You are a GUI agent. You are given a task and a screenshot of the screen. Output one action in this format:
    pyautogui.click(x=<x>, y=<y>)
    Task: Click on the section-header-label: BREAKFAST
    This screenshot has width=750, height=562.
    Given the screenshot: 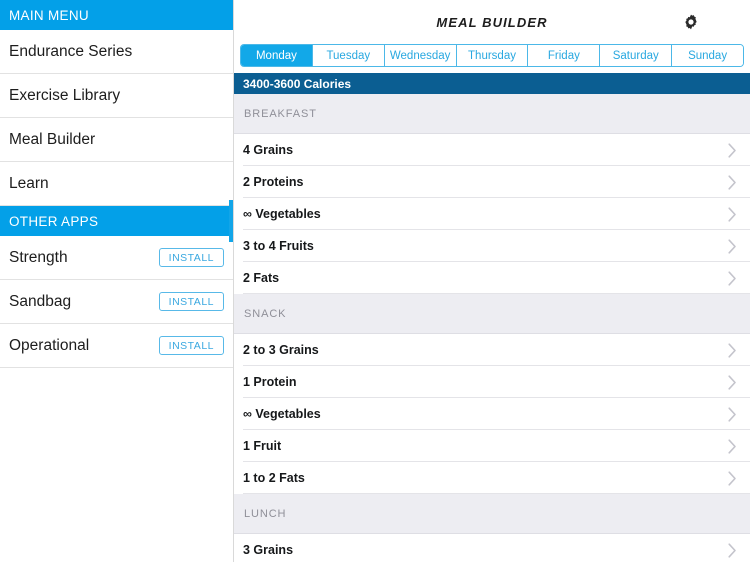 What is the action you would take?
    pyautogui.click(x=280, y=113)
    